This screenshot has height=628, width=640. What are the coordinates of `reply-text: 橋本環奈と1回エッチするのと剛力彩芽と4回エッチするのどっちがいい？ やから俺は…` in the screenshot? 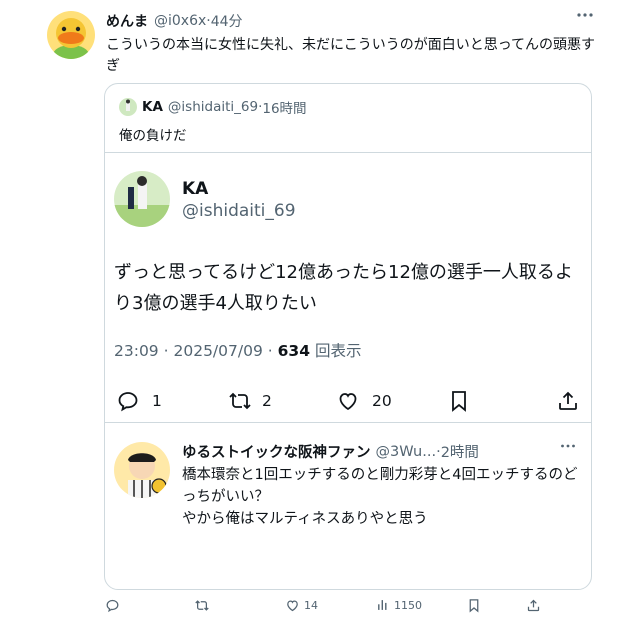 It's located at (382, 497).